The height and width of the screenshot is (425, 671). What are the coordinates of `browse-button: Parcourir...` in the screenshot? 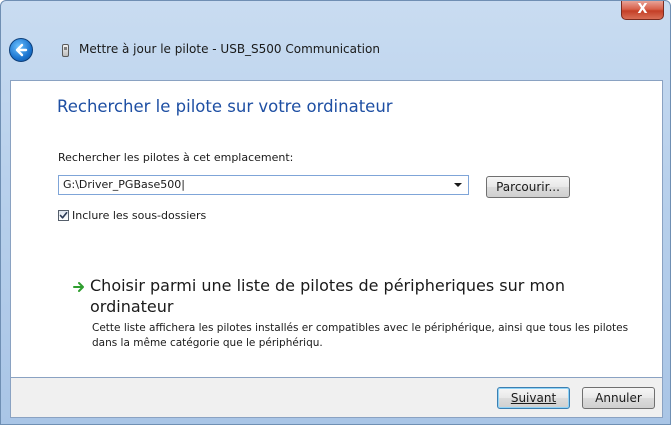 It's located at (528, 187).